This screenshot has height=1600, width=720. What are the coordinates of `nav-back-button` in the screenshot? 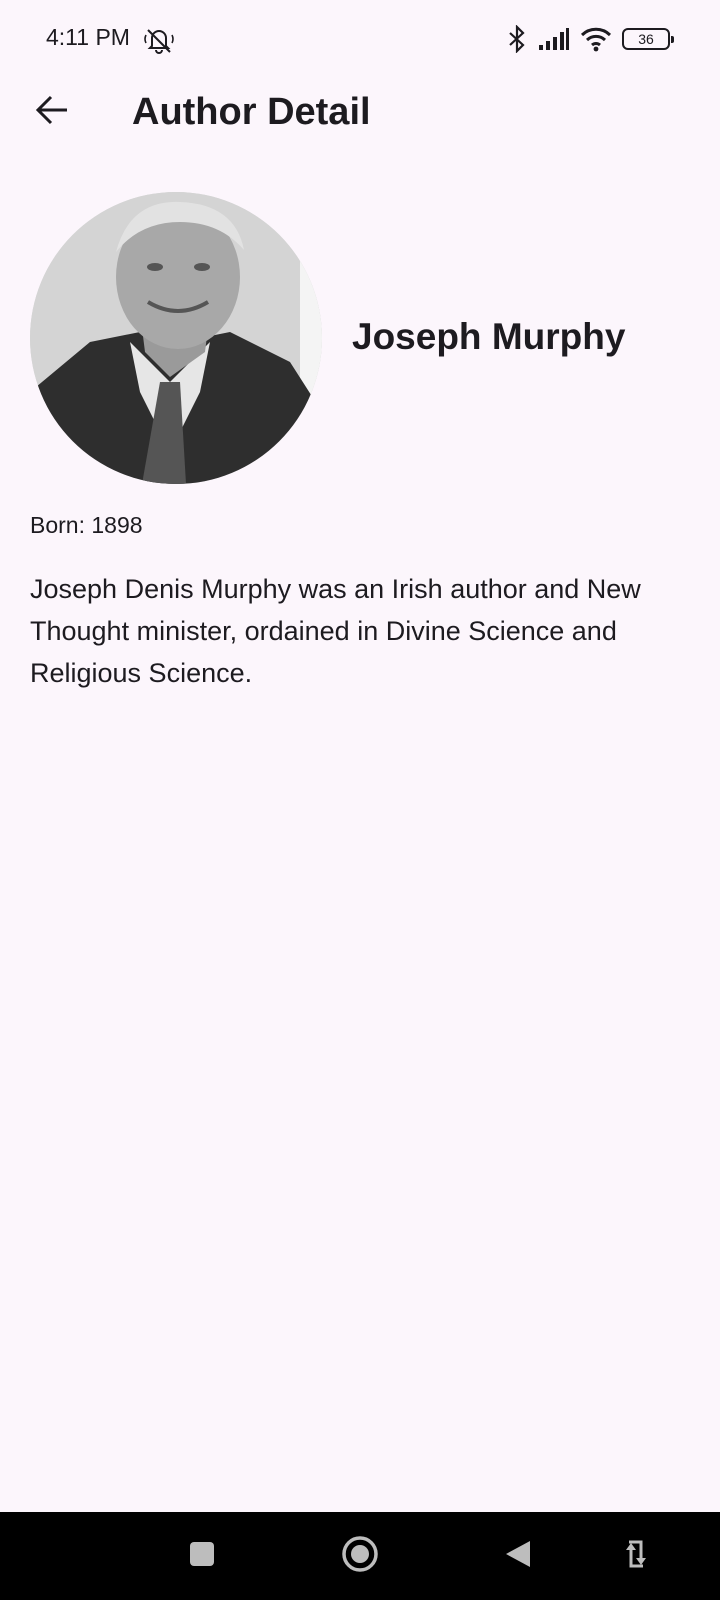 It's located at (518, 1556).